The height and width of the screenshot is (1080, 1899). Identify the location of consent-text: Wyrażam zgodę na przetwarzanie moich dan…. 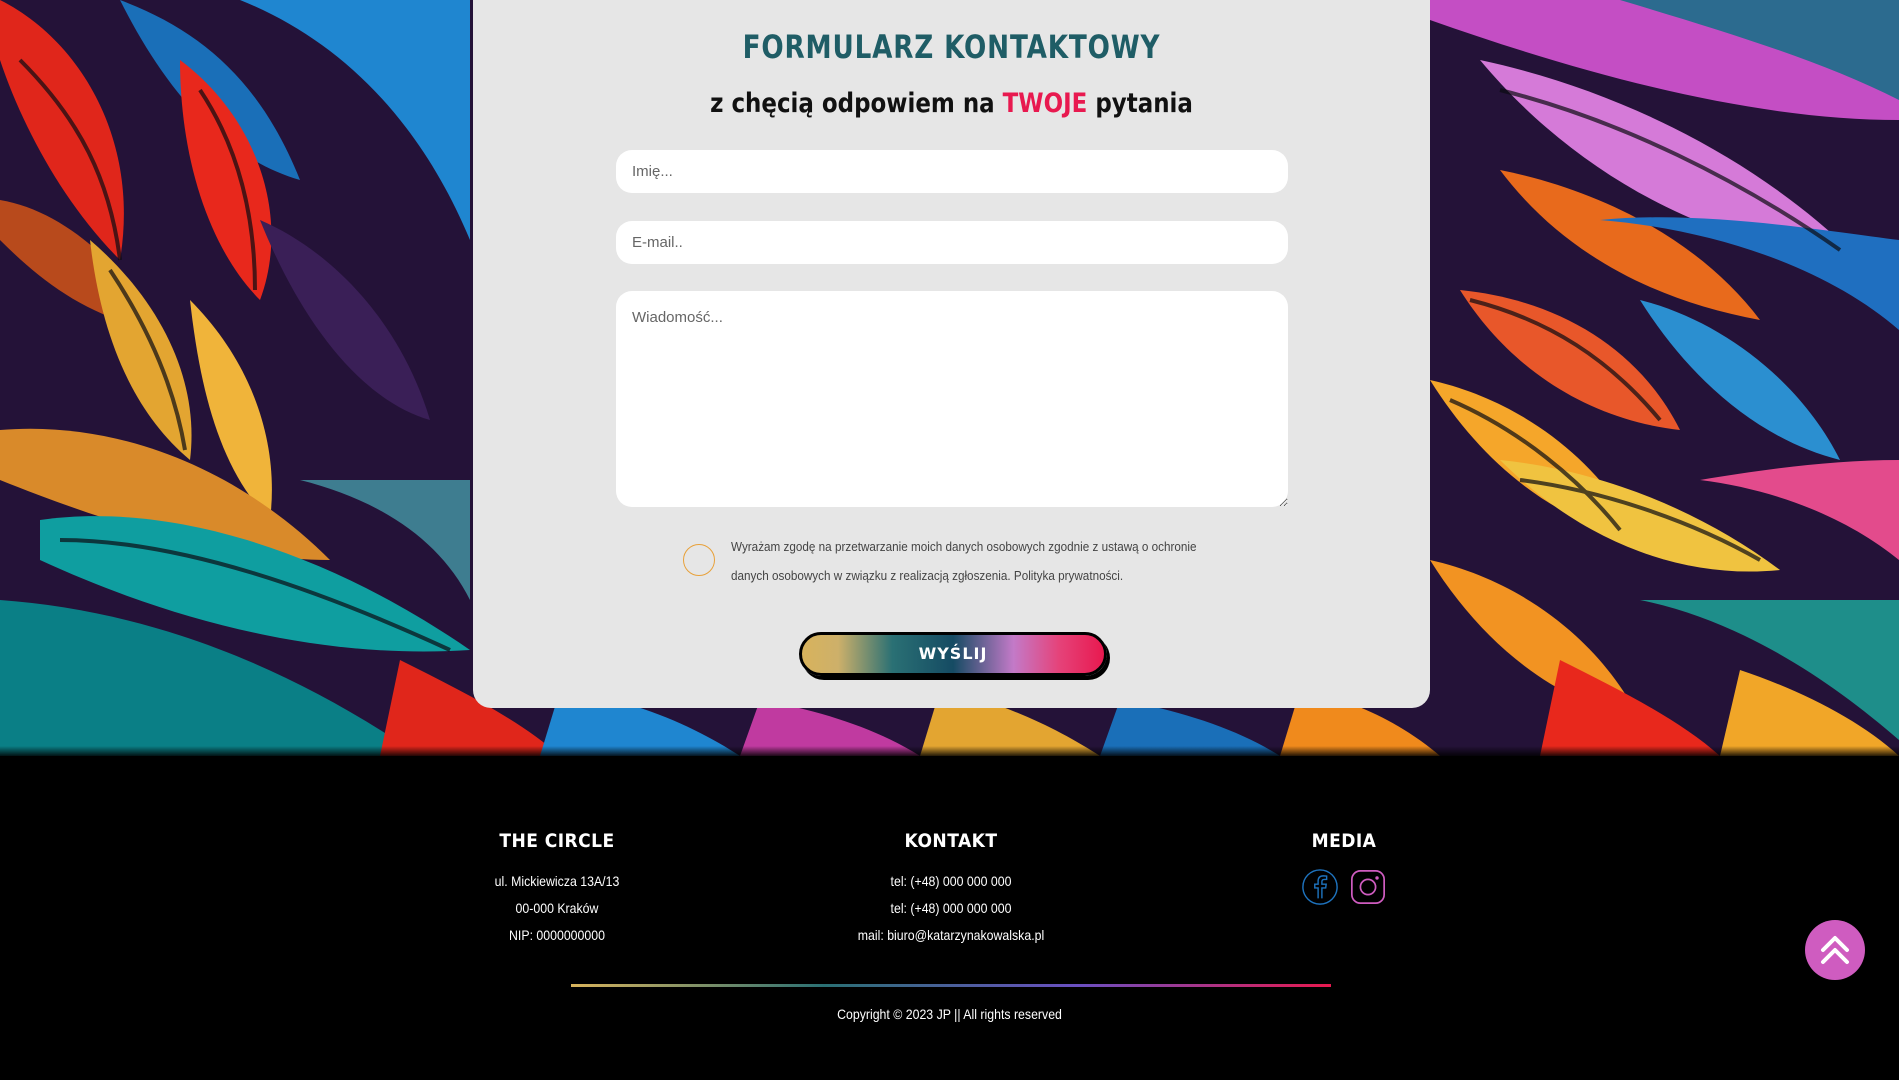
(964, 561).